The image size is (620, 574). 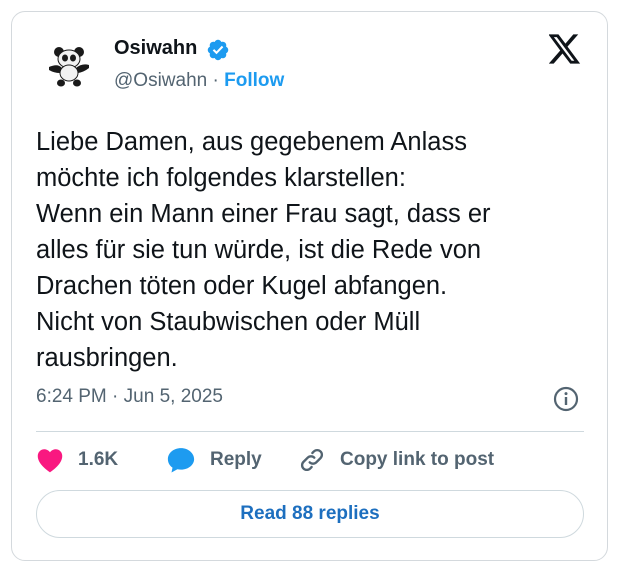 I want to click on link-icon, so click(x=312, y=460).